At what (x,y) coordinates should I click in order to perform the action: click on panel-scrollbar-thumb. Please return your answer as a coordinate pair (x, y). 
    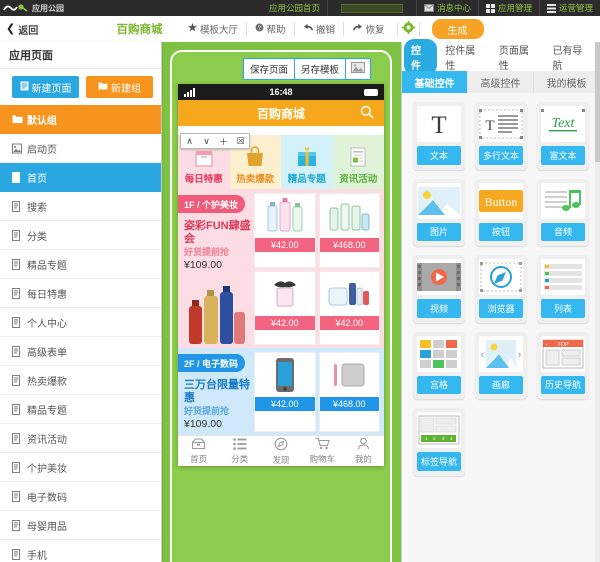
    Looking at the image, I should click on (597, 102).